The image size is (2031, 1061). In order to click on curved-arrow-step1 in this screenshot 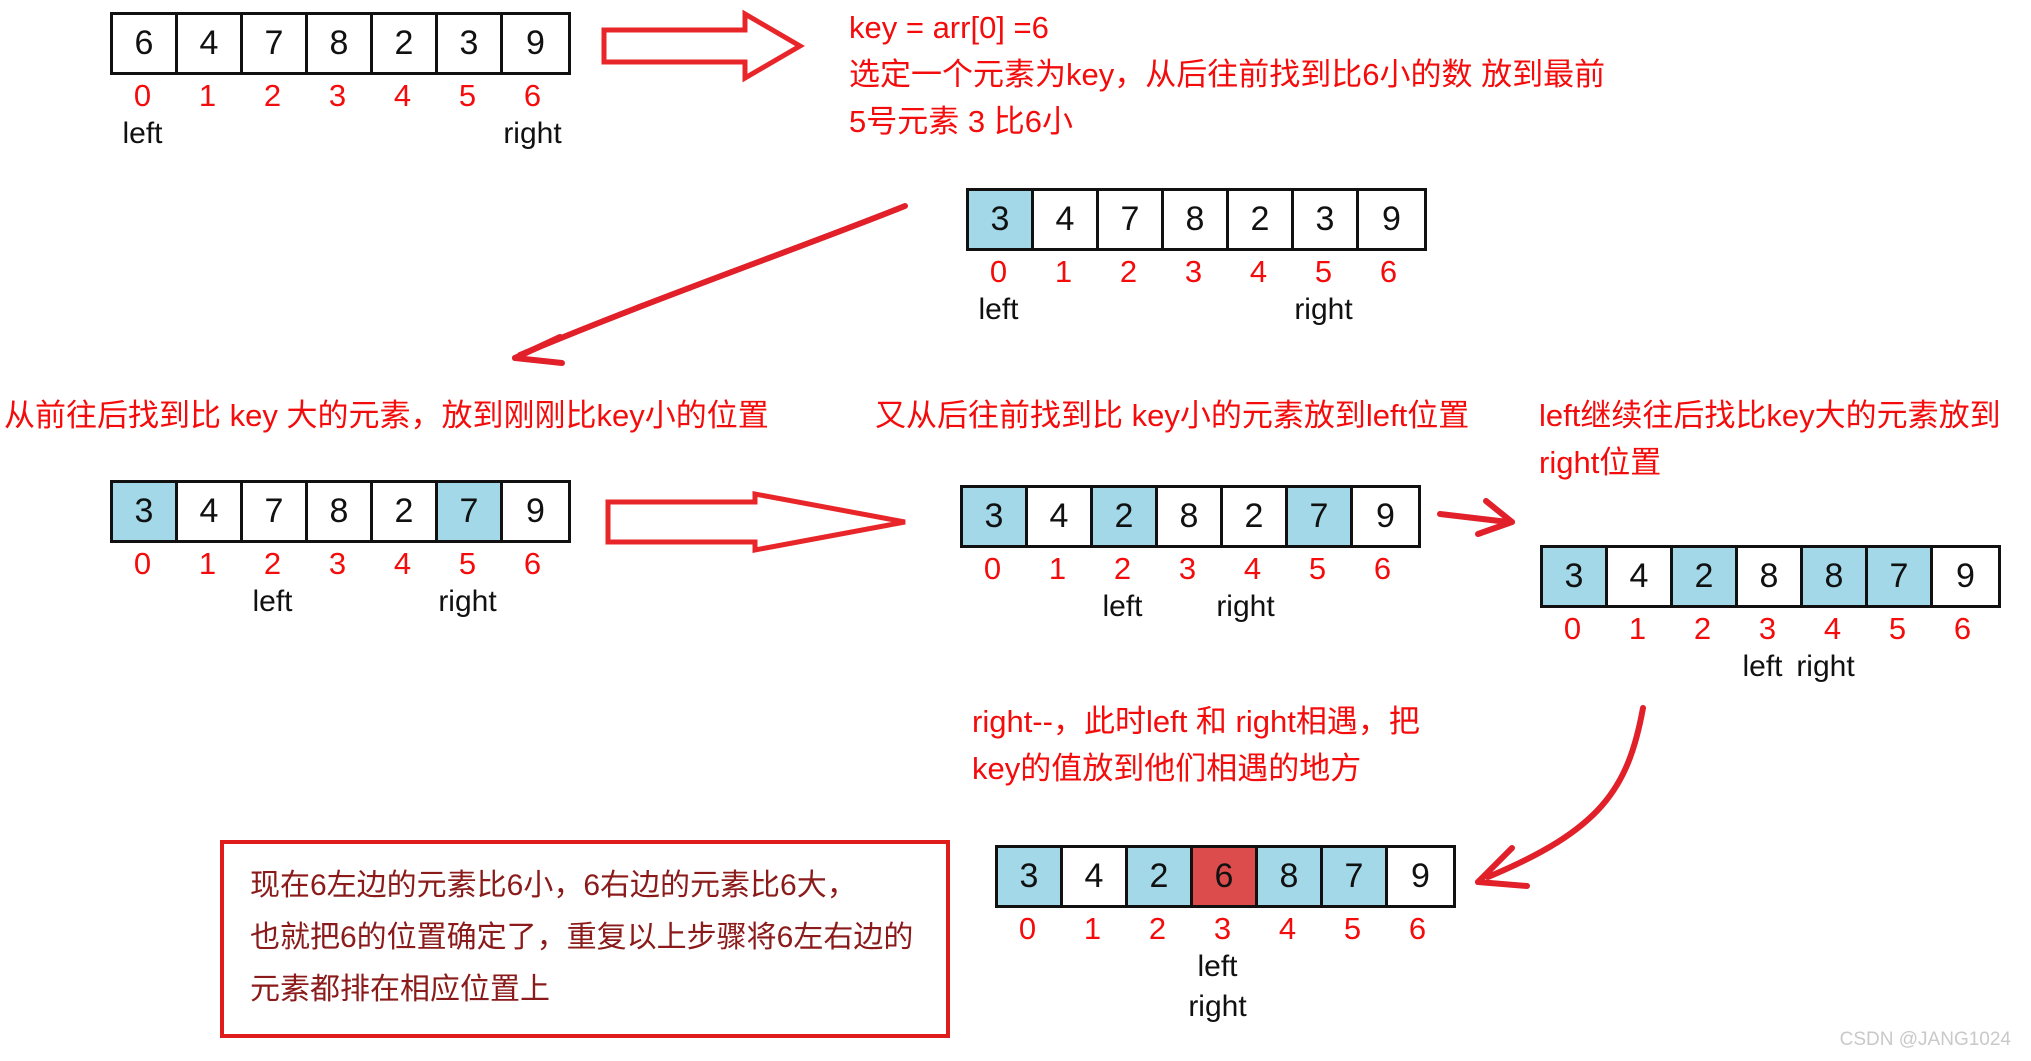, I will do `click(710, 284)`.